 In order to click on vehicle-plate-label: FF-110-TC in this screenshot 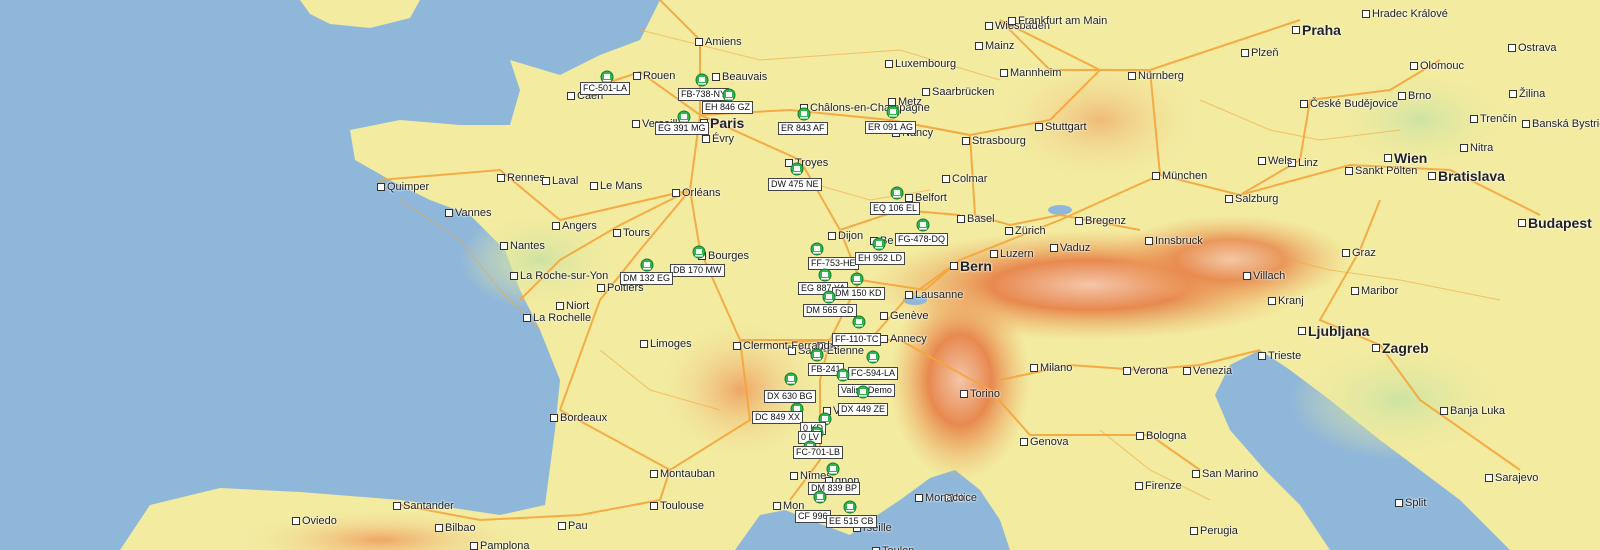, I will do `click(857, 339)`.